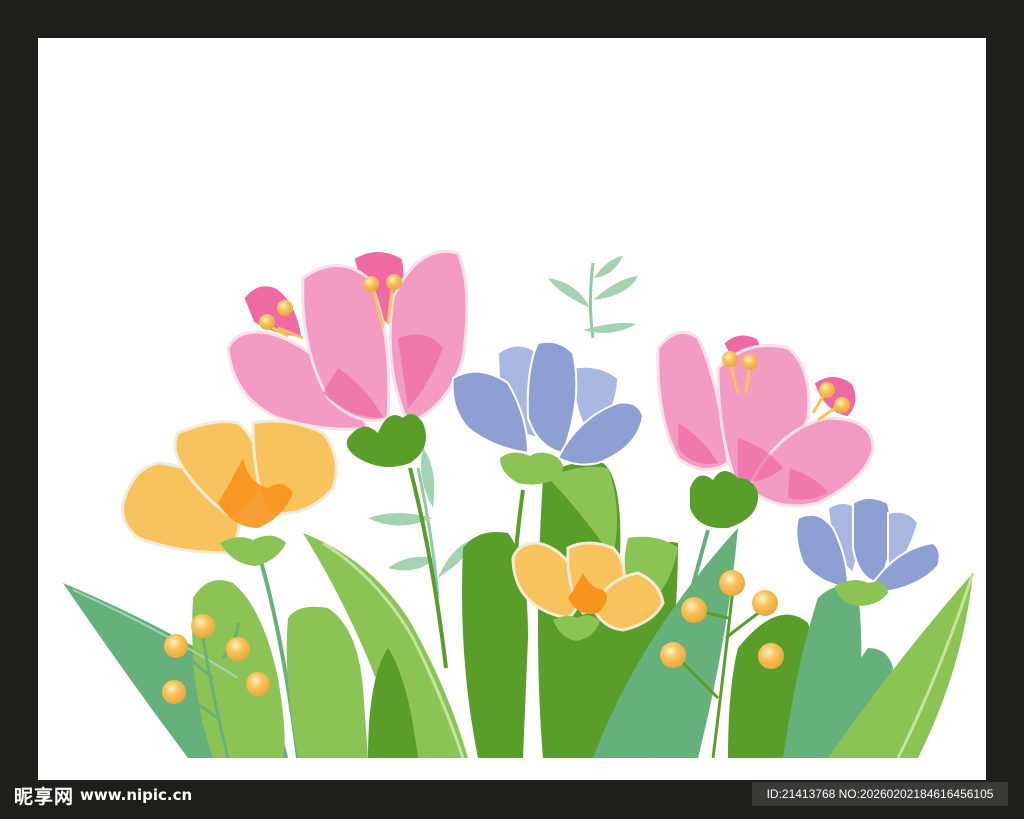  Describe the element at coordinates (44, 796) in the screenshot. I see `watermark-brand: 昵享网` at that location.